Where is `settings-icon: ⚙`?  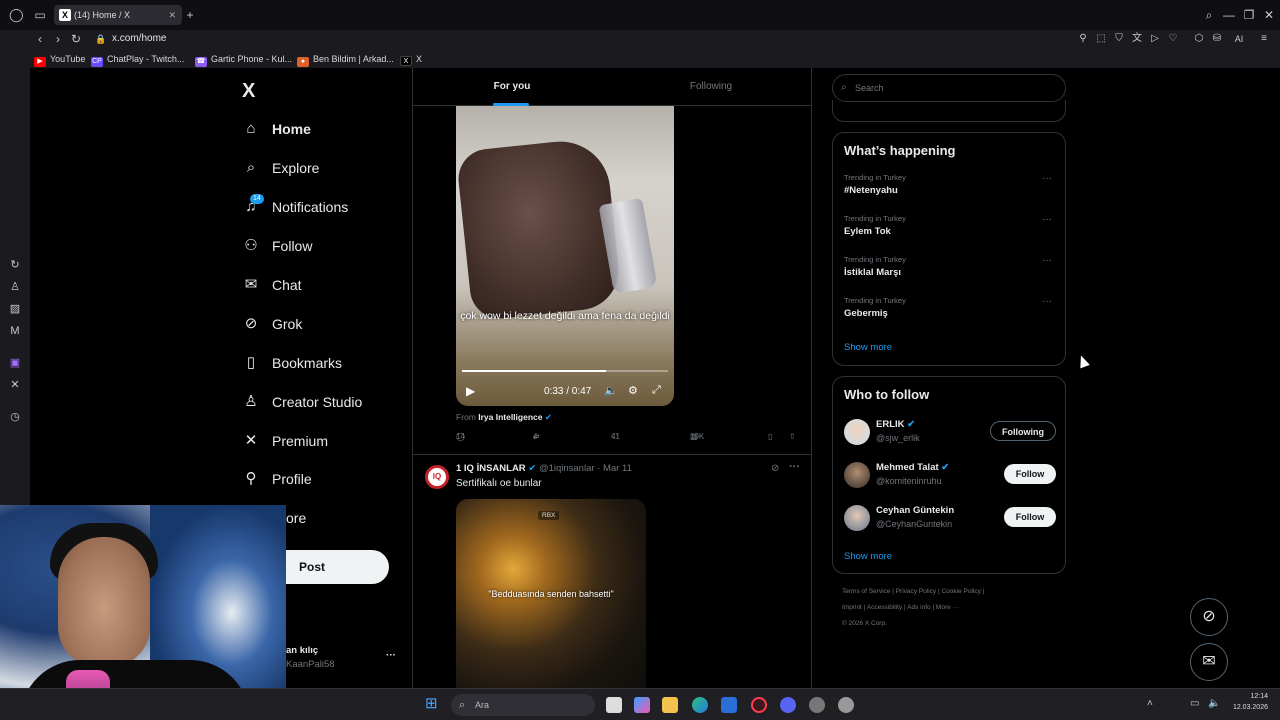
settings-icon: ⚙ is located at coordinates (633, 390).